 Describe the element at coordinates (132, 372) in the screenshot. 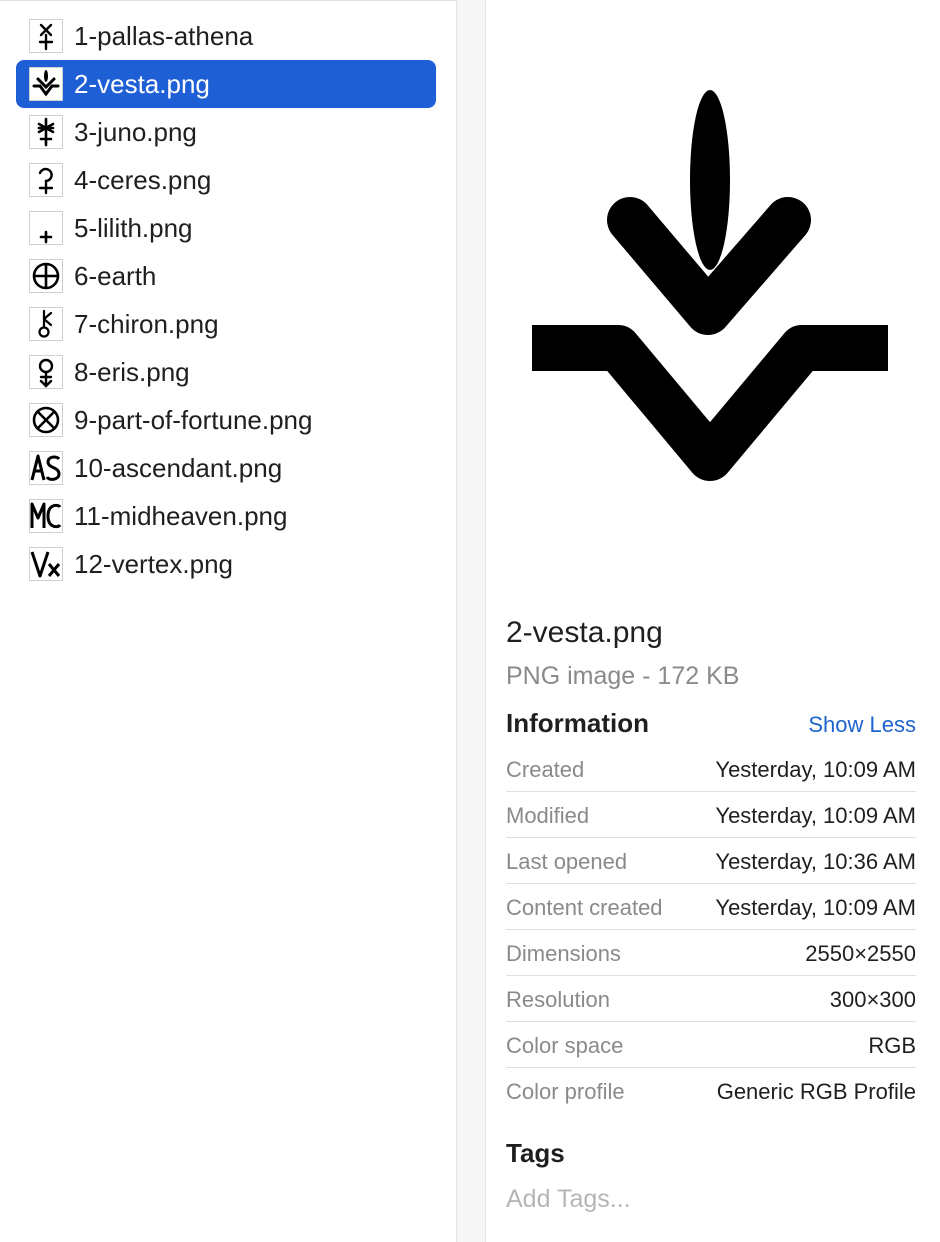

I see `file-name: 8-eris.png` at that location.